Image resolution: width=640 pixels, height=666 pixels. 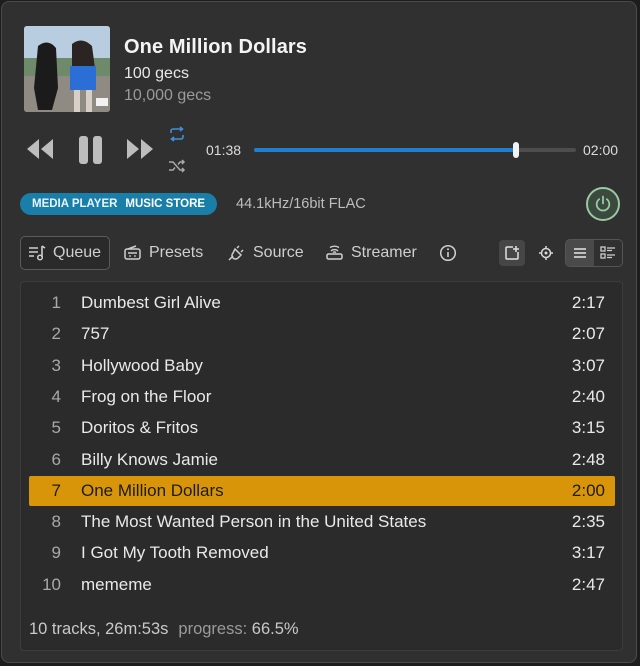 I want to click on track-name: Doritos & Fritos, so click(x=140, y=428).